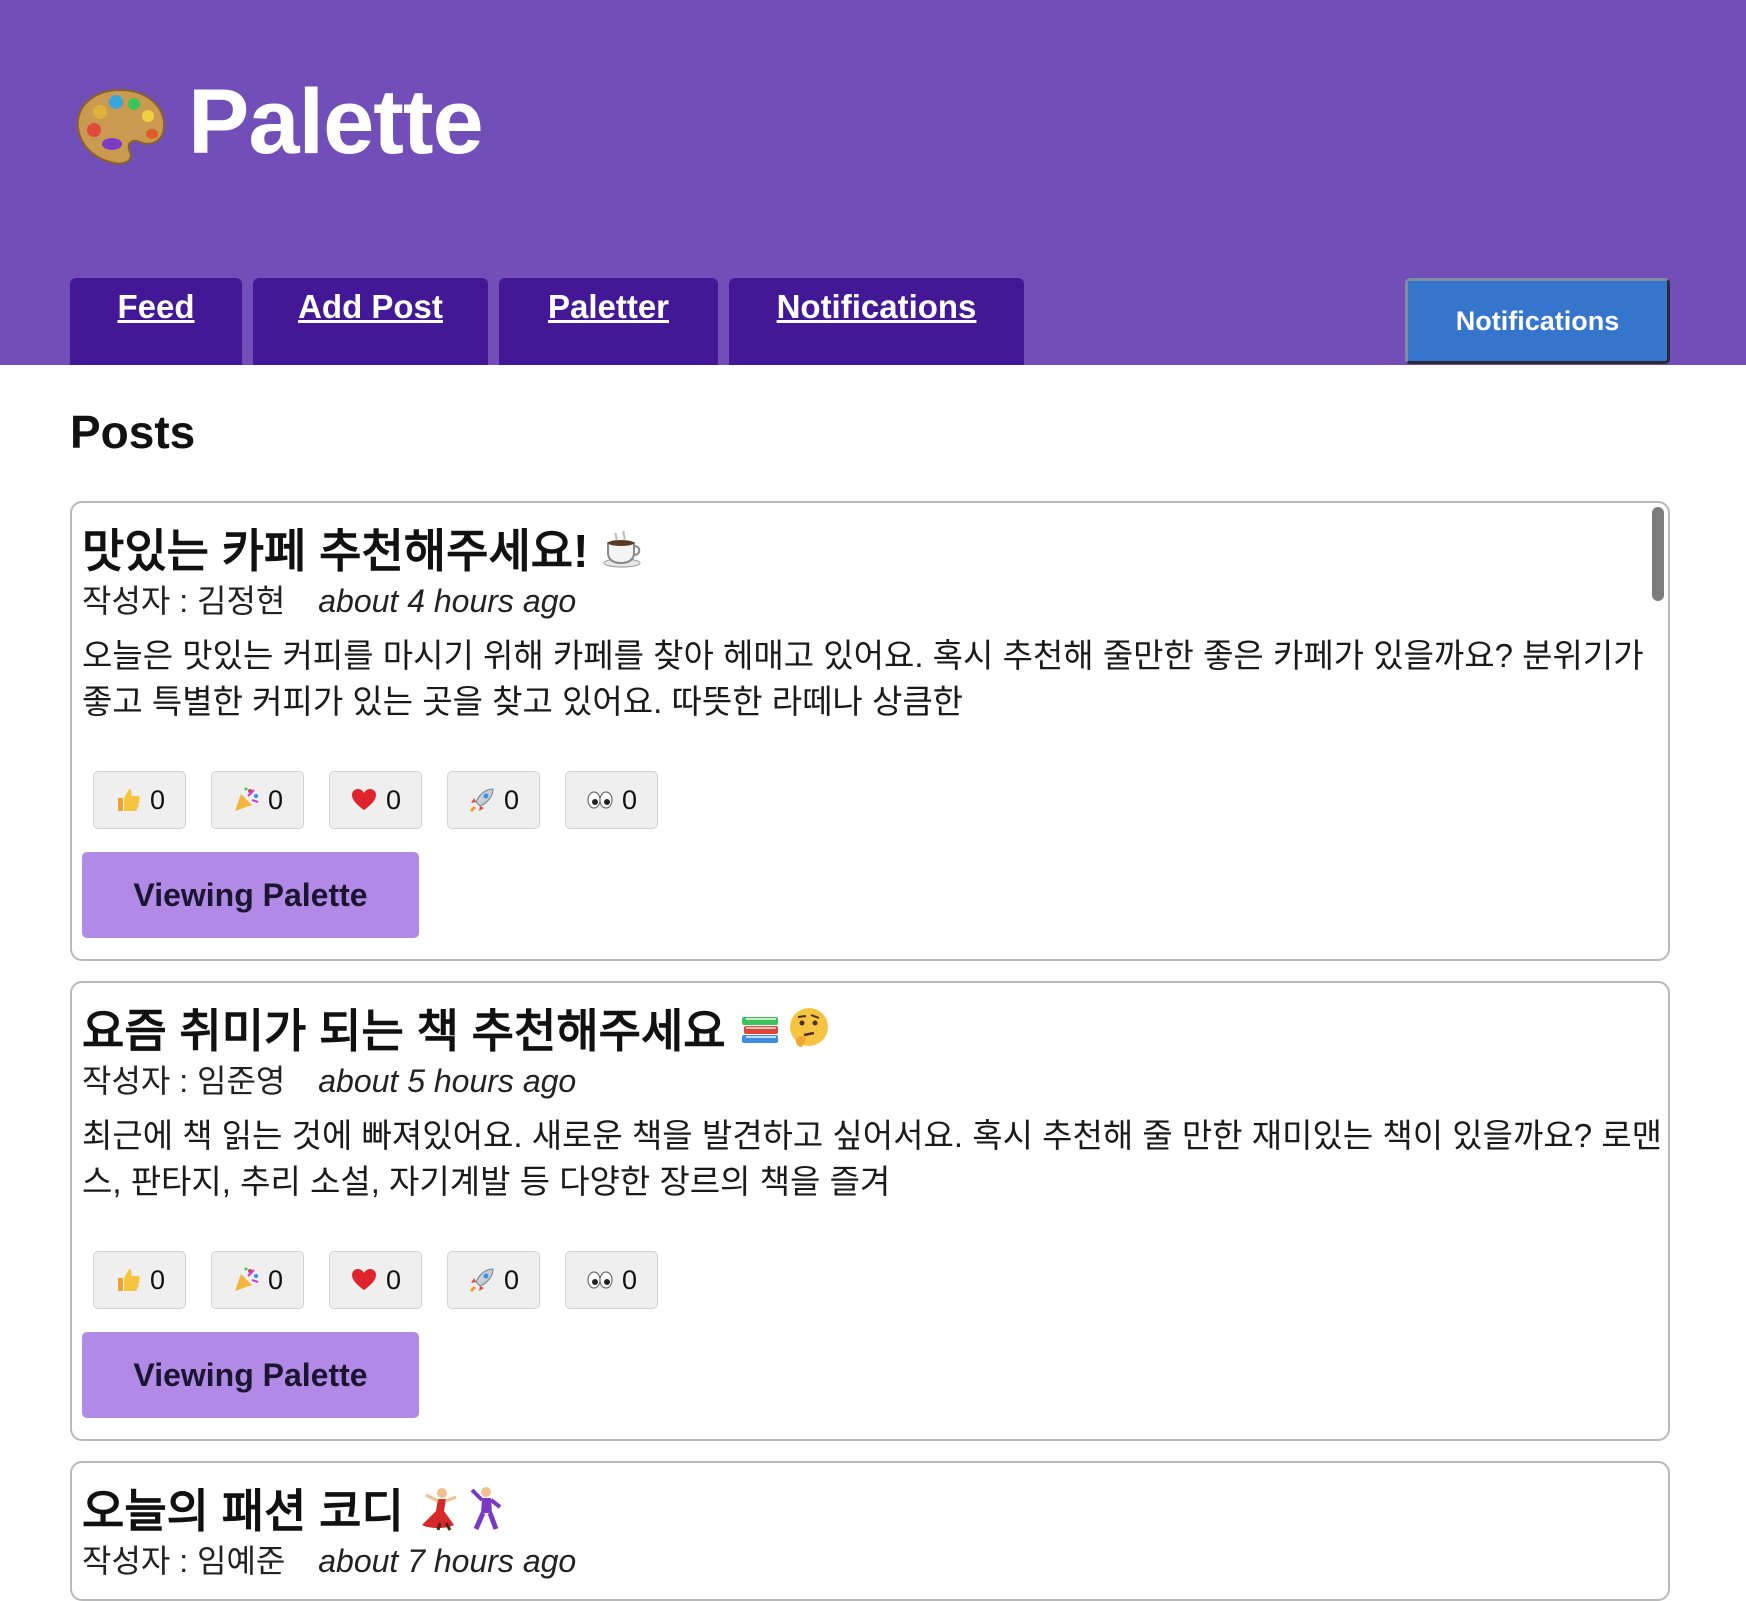  I want to click on tab-notifications: Notifications, so click(876, 321).